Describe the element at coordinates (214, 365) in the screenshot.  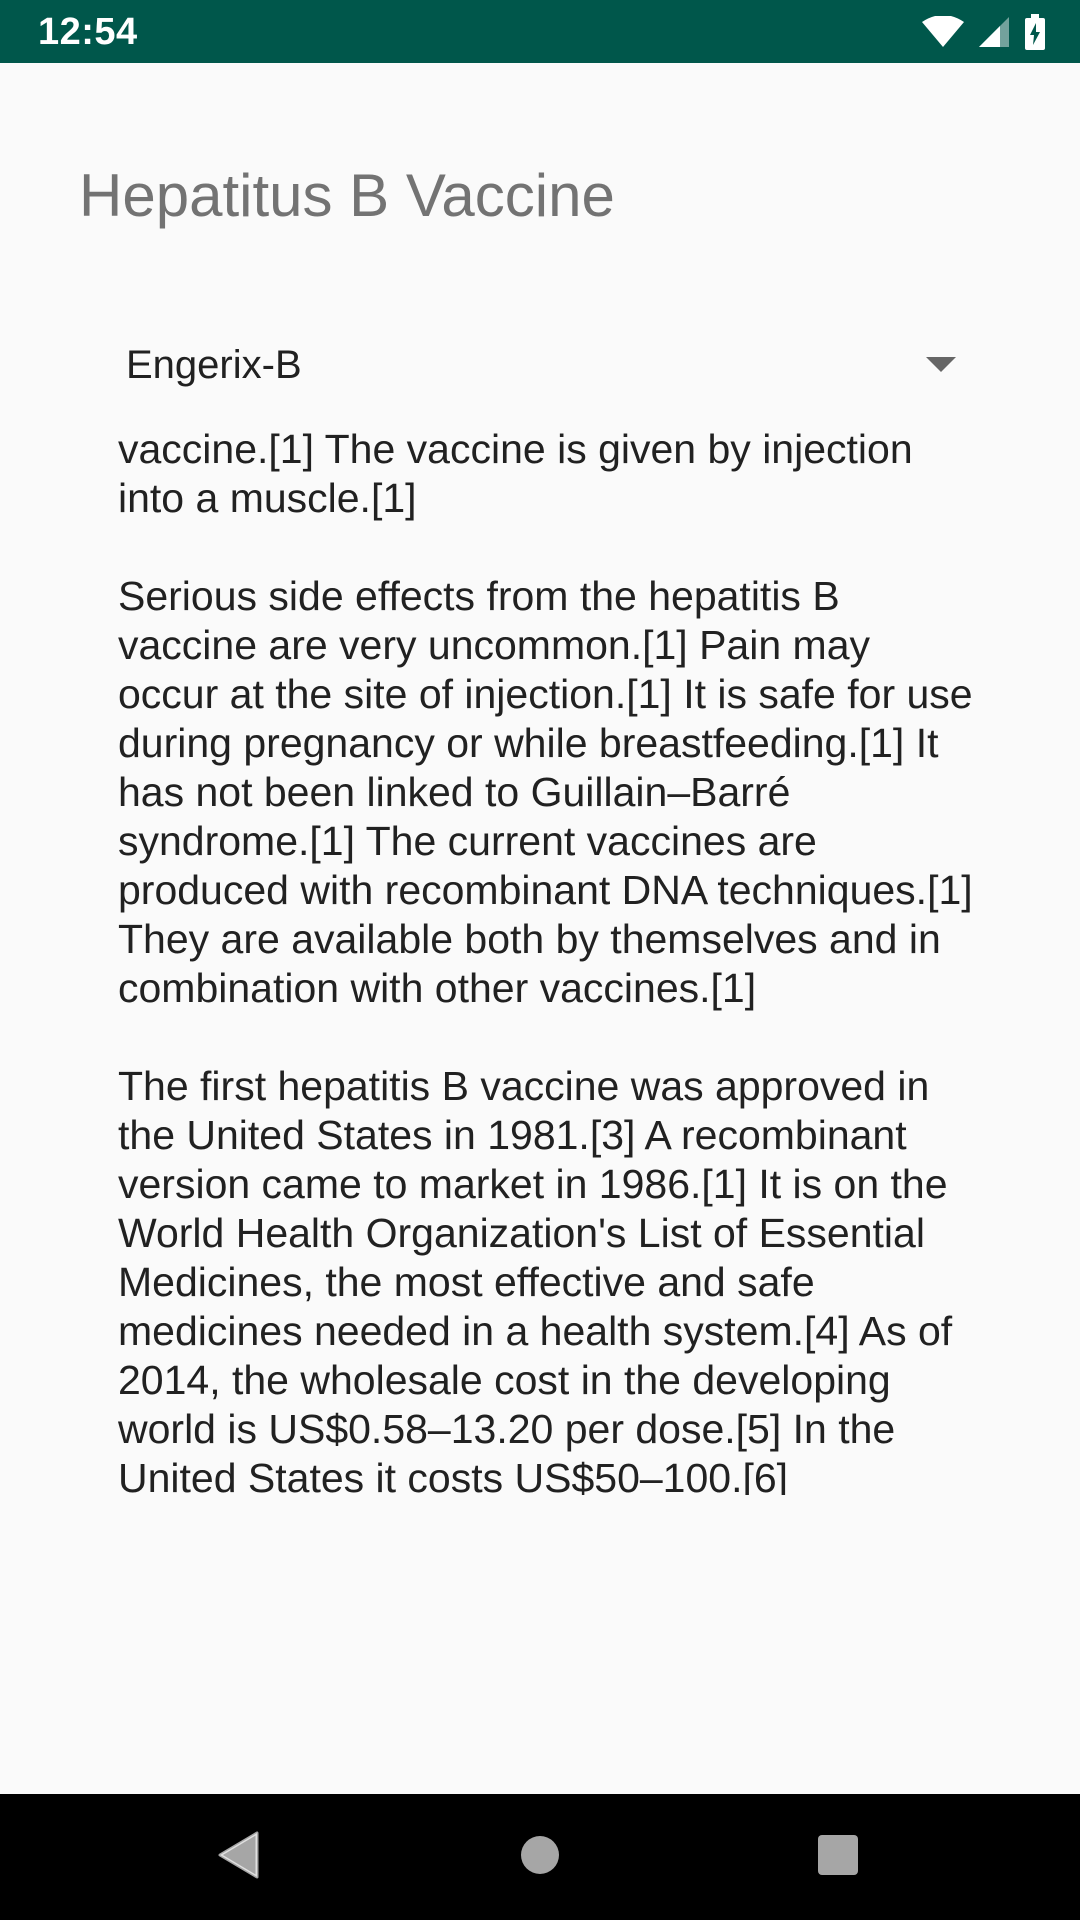
I see `vaccine-spinner-value: Engerix-B` at that location.